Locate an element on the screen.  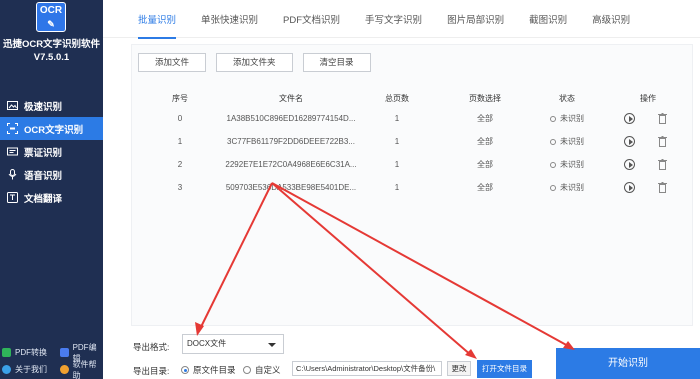
radio-unchecked-icon is located at coordinates (247, 370).